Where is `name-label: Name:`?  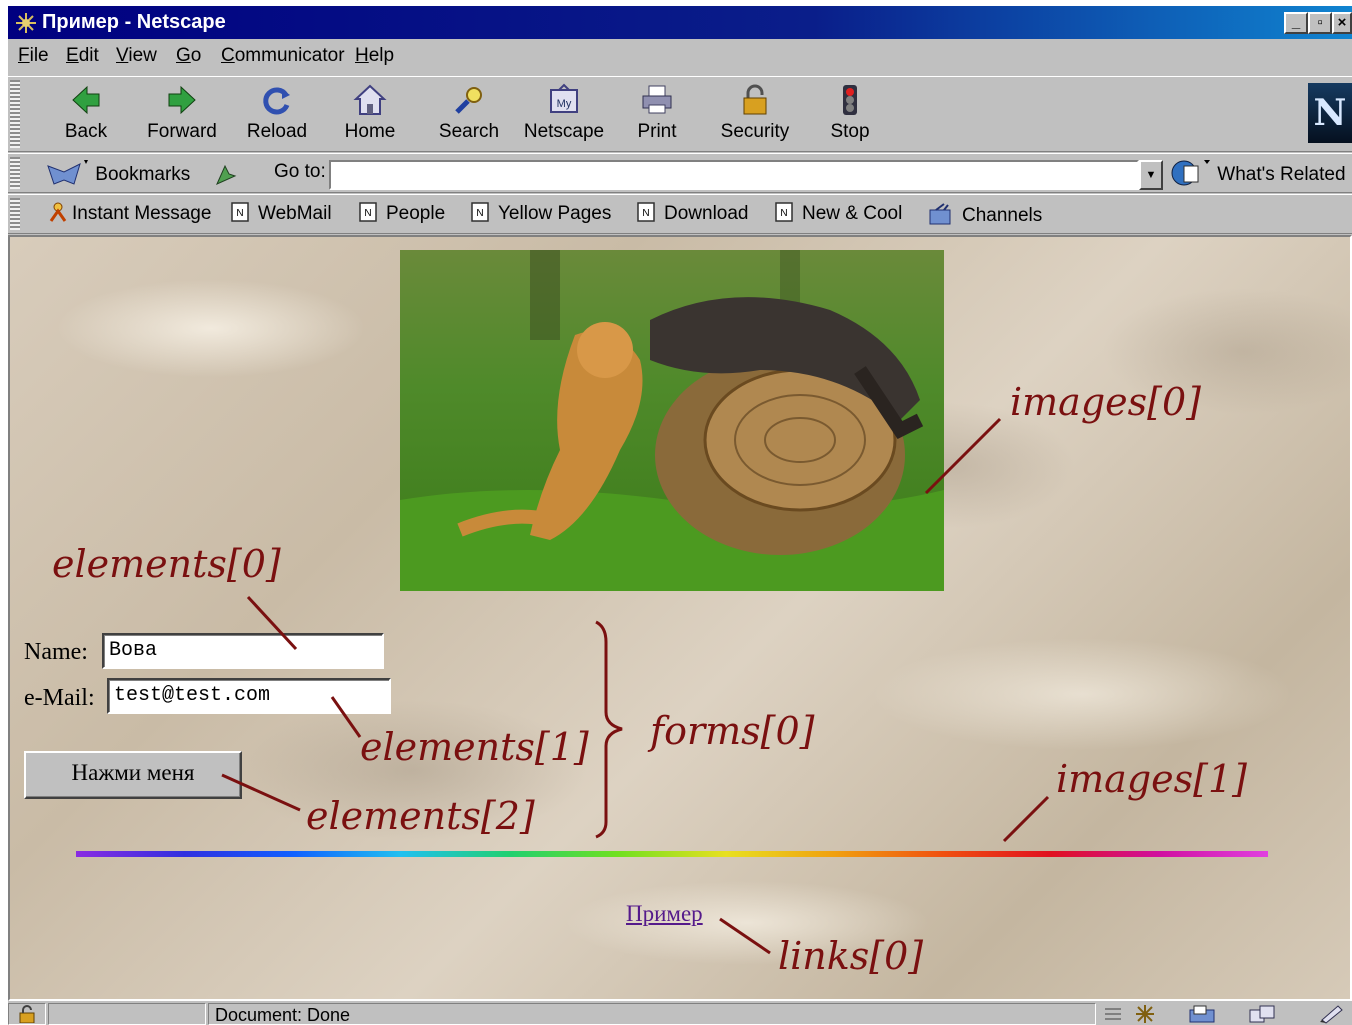 name-label: Name: is located at coordinates (56, 652).